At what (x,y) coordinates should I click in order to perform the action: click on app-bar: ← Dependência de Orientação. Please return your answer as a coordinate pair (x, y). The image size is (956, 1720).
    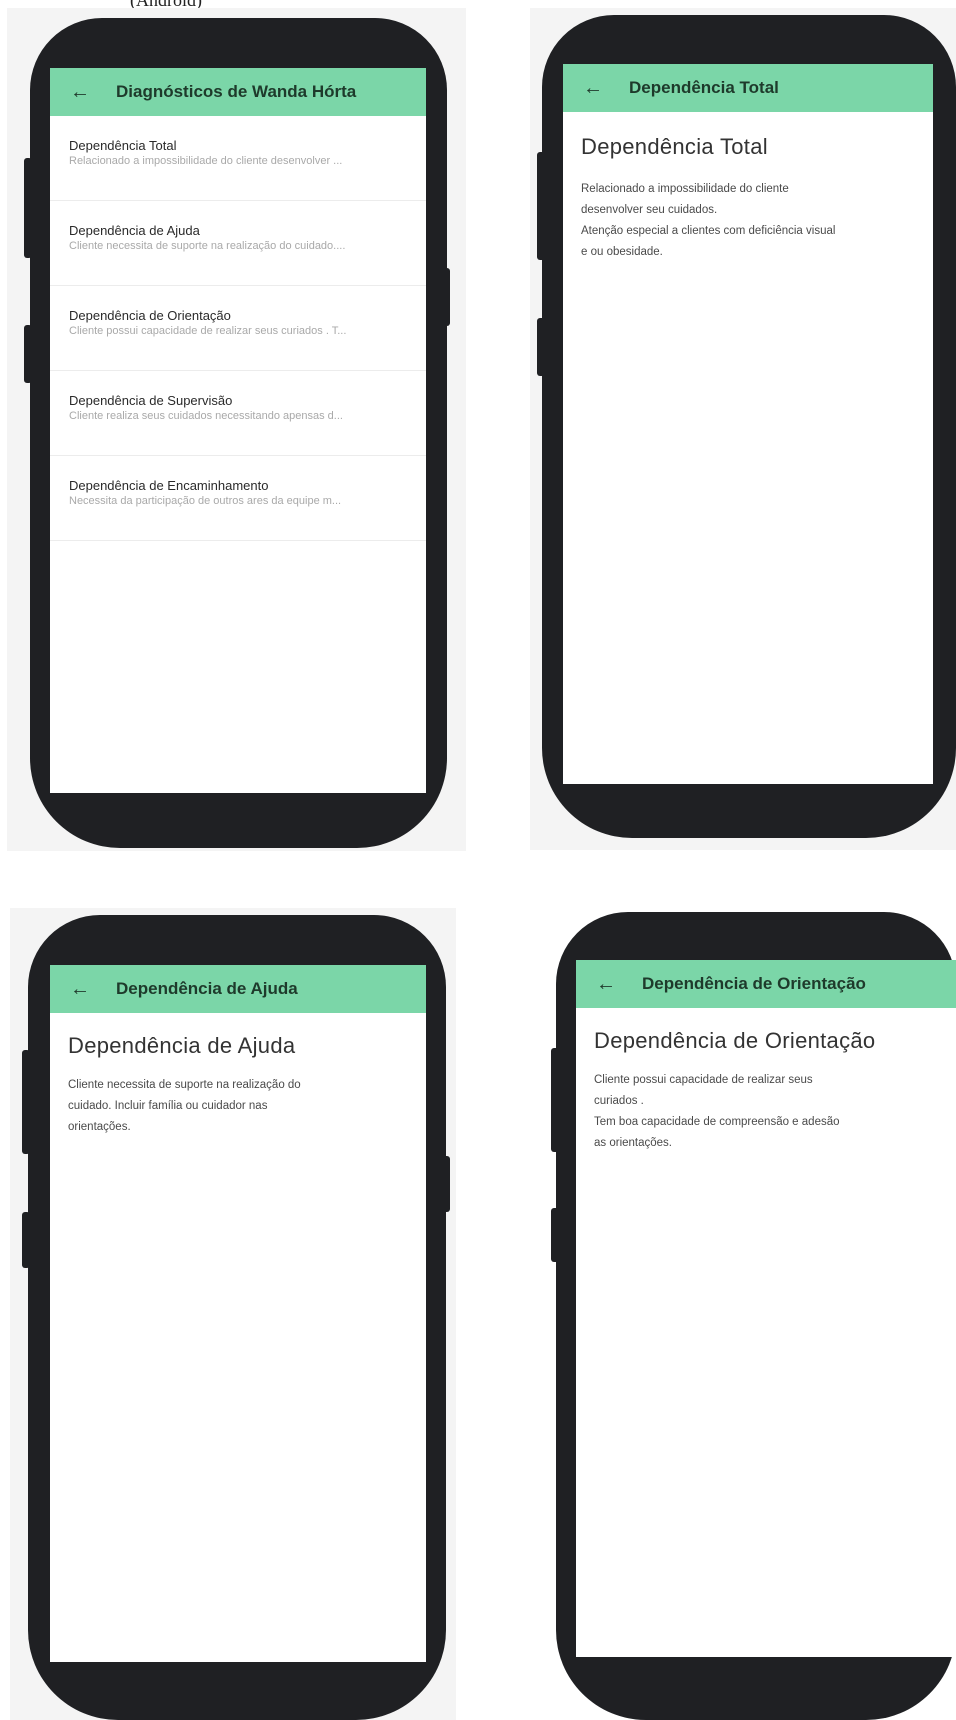
    Looking at the image, I should click on (766, 984).